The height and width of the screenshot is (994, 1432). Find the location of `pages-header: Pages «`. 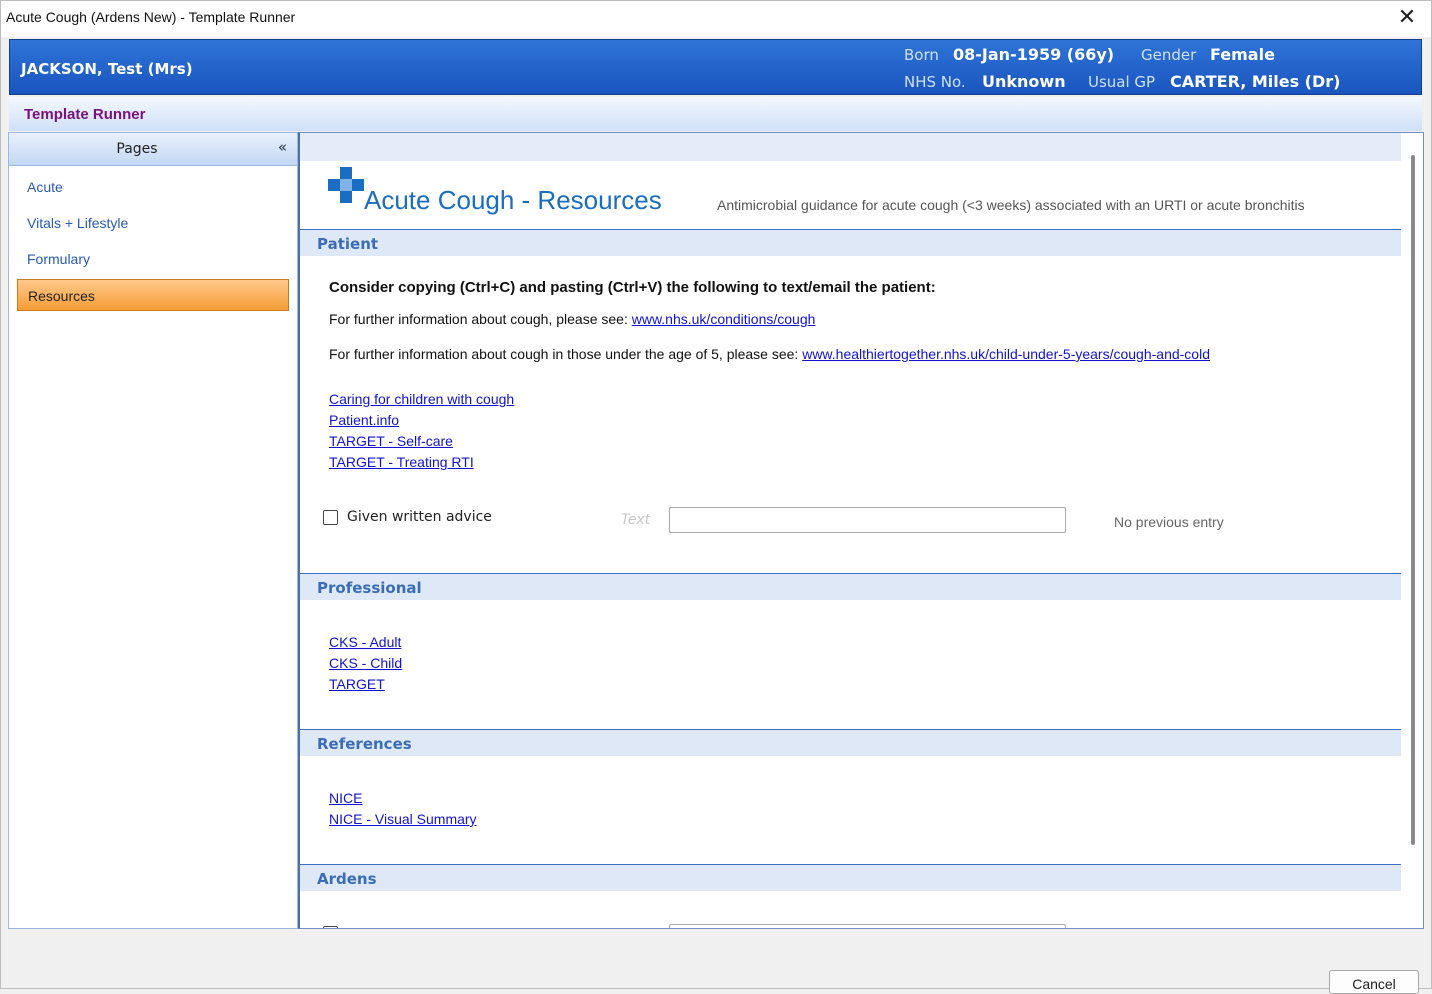

pages-header: Pages « is located at coordinates (153, 149).